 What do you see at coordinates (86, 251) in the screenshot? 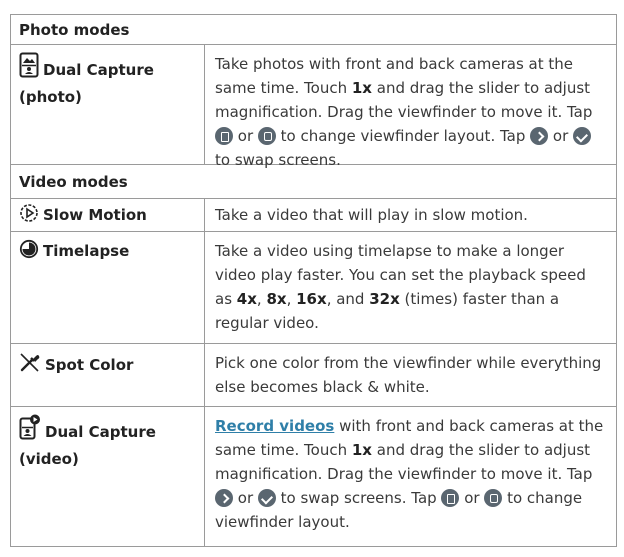
I see `mode-title: Timelapse` at bounding box center [86, 251].